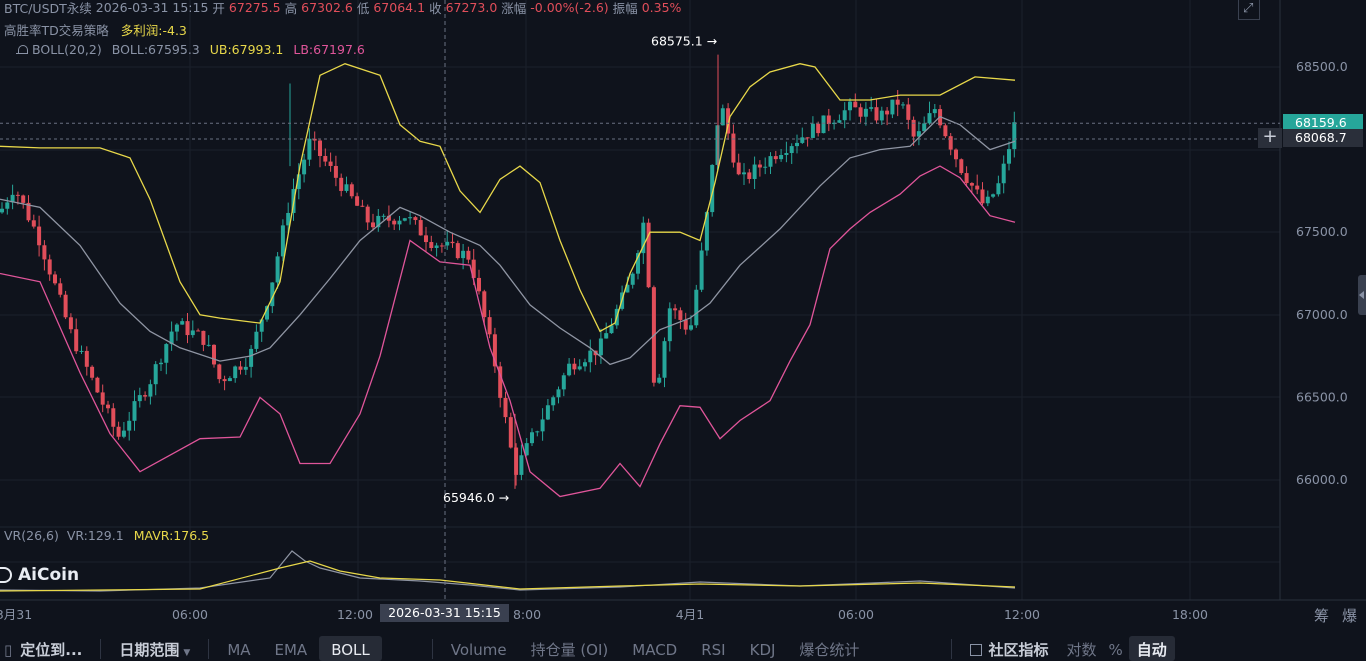  What do you see at coordinates (1322, 66) in the screenshot?
I see `price-tick-label: 68500.0` at bounding box center [1322, 66].